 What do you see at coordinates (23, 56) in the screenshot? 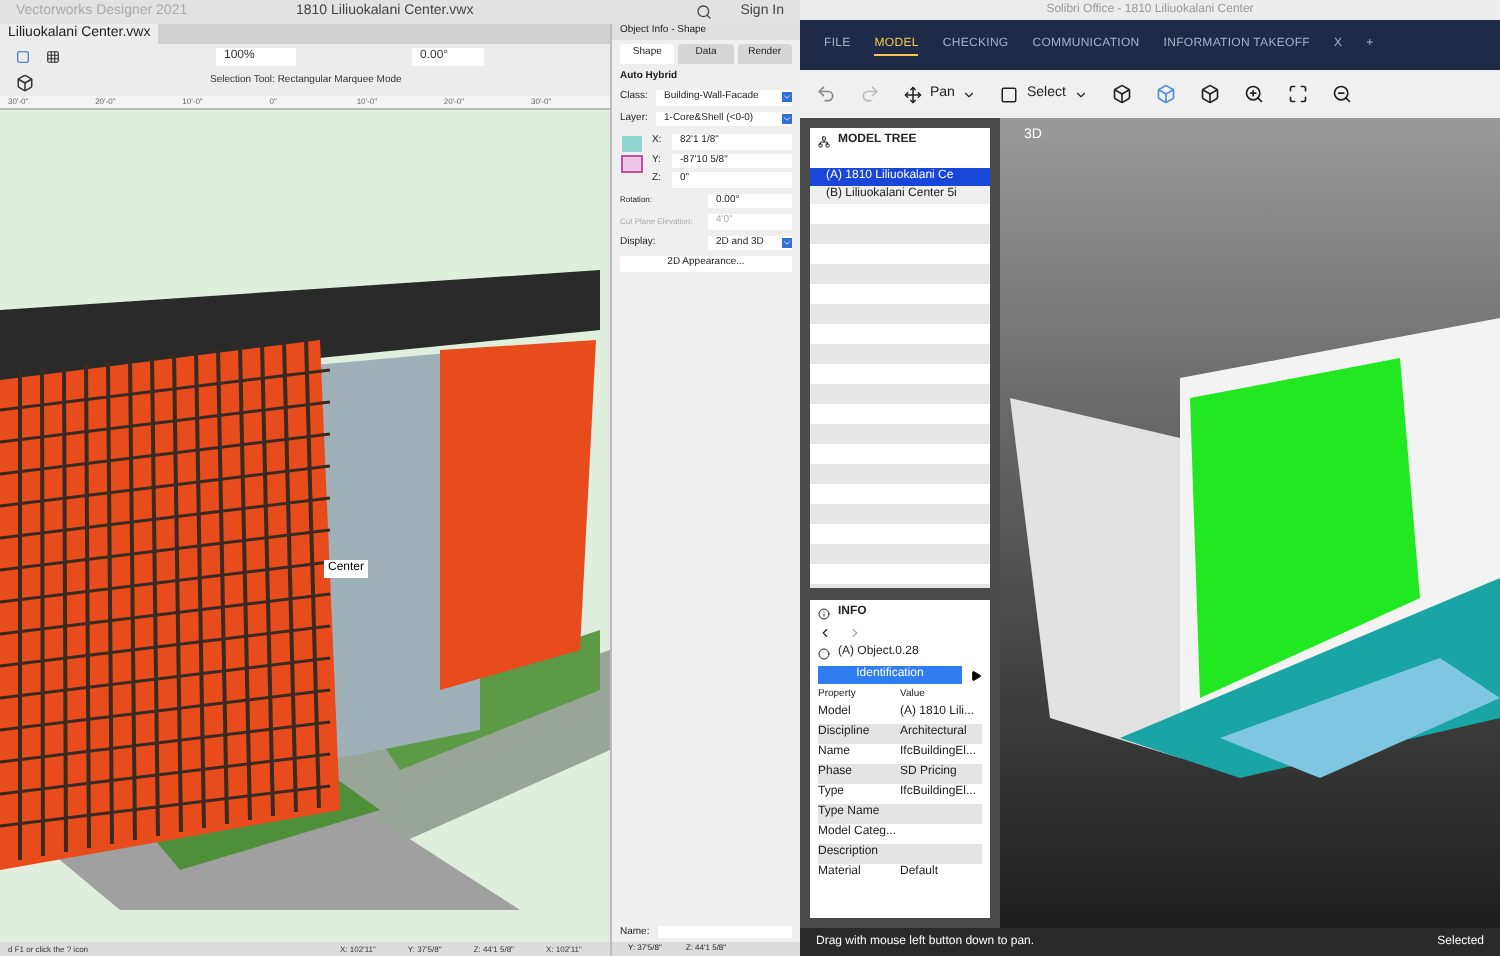
I see `tool-icon` at bounding box center [23, 56].